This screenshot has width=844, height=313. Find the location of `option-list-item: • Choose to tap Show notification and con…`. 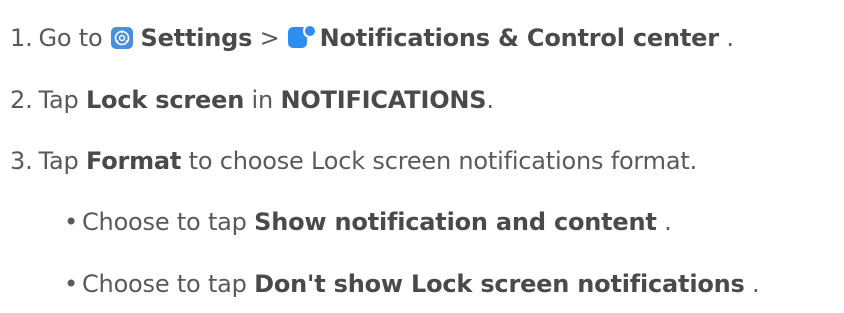

option-list-item: • Choose to tap Show notification and con… is located at coordinates (368, 222).